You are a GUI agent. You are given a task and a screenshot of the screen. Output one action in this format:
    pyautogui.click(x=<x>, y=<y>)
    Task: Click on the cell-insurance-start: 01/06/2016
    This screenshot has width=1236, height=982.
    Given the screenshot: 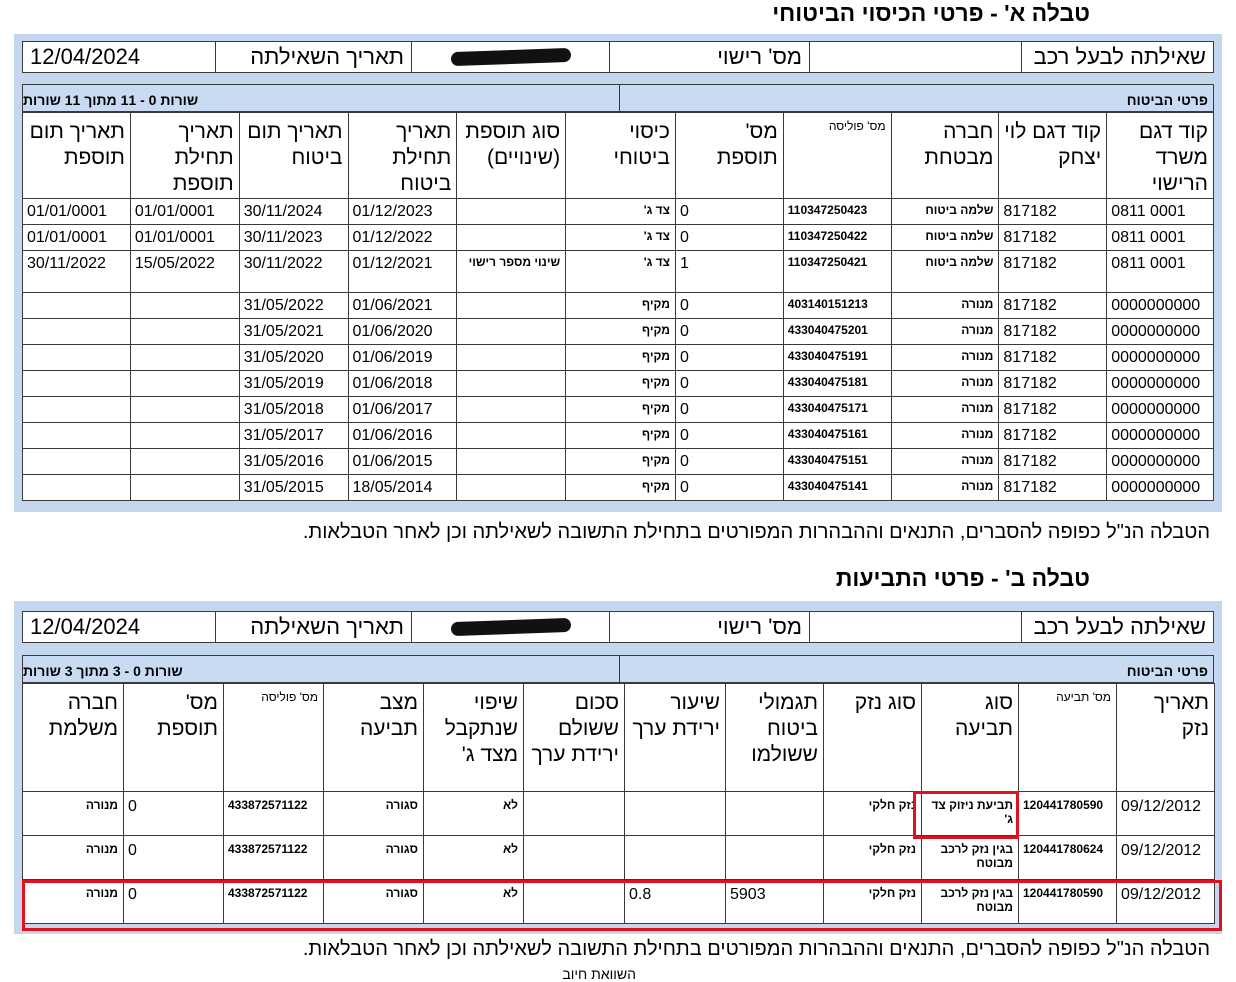 What is the action you would take?
    pyautogui.click(x=402, y=435)
    